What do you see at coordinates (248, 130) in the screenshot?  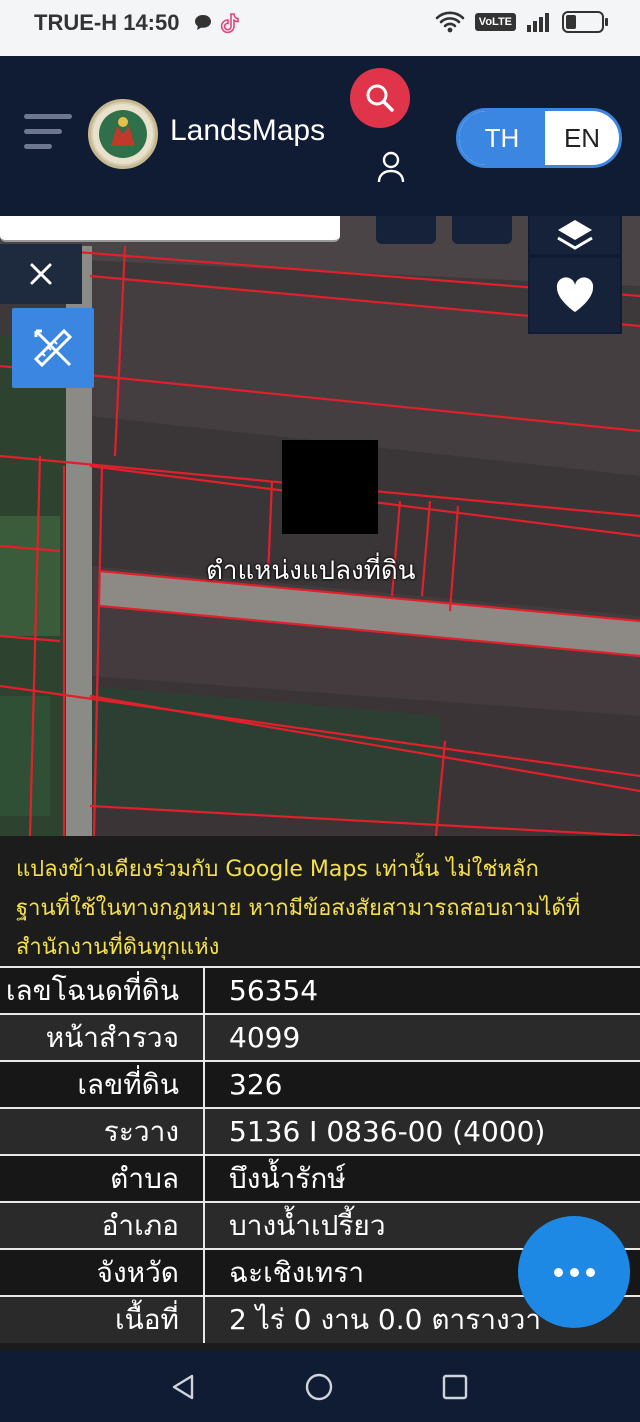 I see `app-name: LandsMaps` at bounding box center [248, 130].